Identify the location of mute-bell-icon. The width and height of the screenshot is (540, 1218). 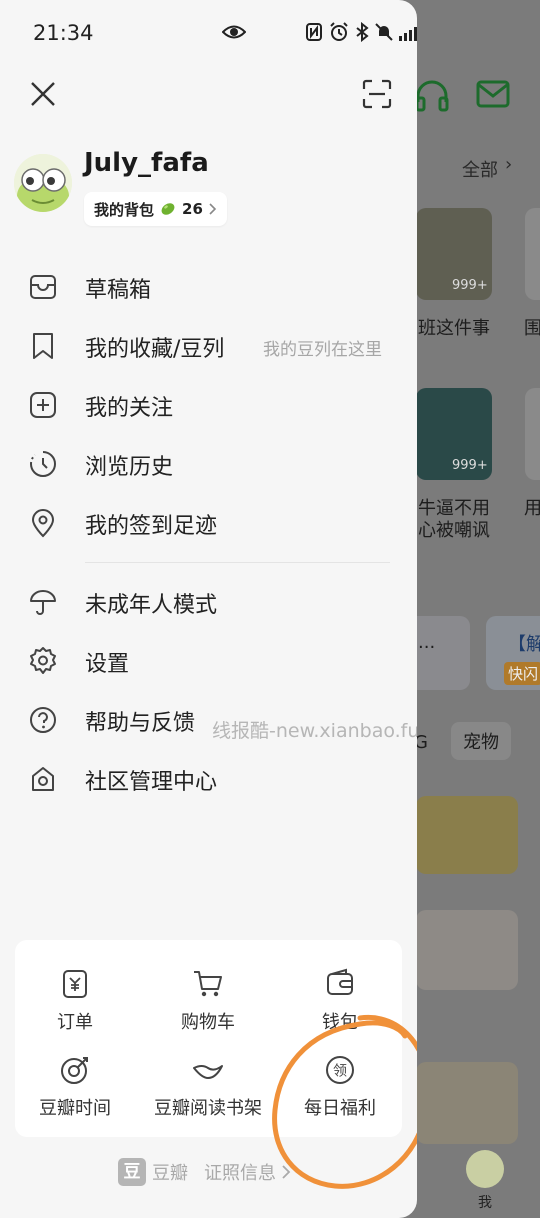
(384, 32).